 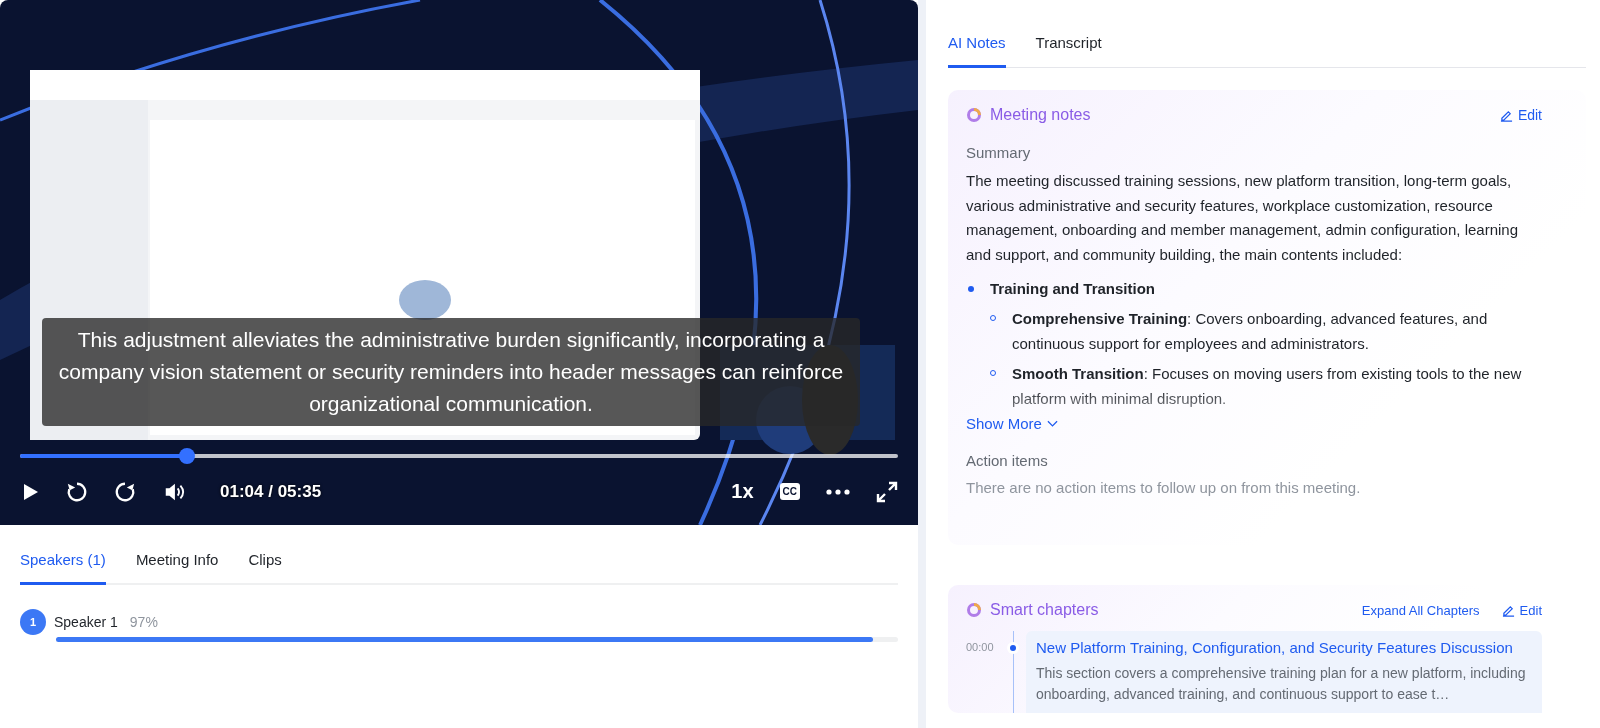 I want to click on chapter-time: 00:00, so click(x=980, y=647).